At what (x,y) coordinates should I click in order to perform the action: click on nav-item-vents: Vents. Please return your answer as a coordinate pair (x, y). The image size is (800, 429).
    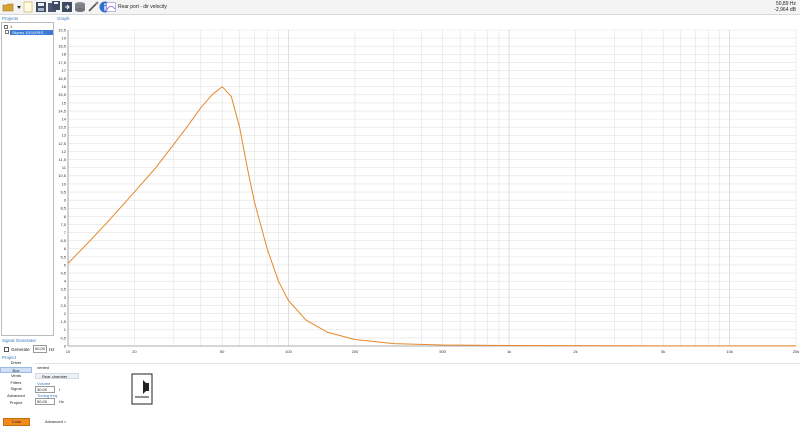
    Looking at the image, I should click on (16, 376).